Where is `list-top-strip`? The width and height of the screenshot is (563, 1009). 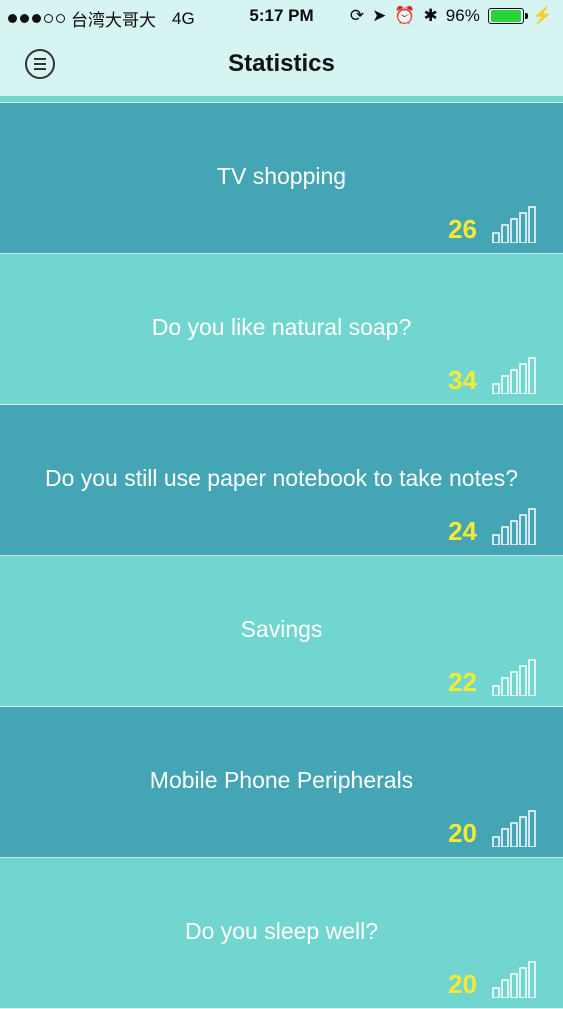 list-top-strip is located at coordinates (281, 99).